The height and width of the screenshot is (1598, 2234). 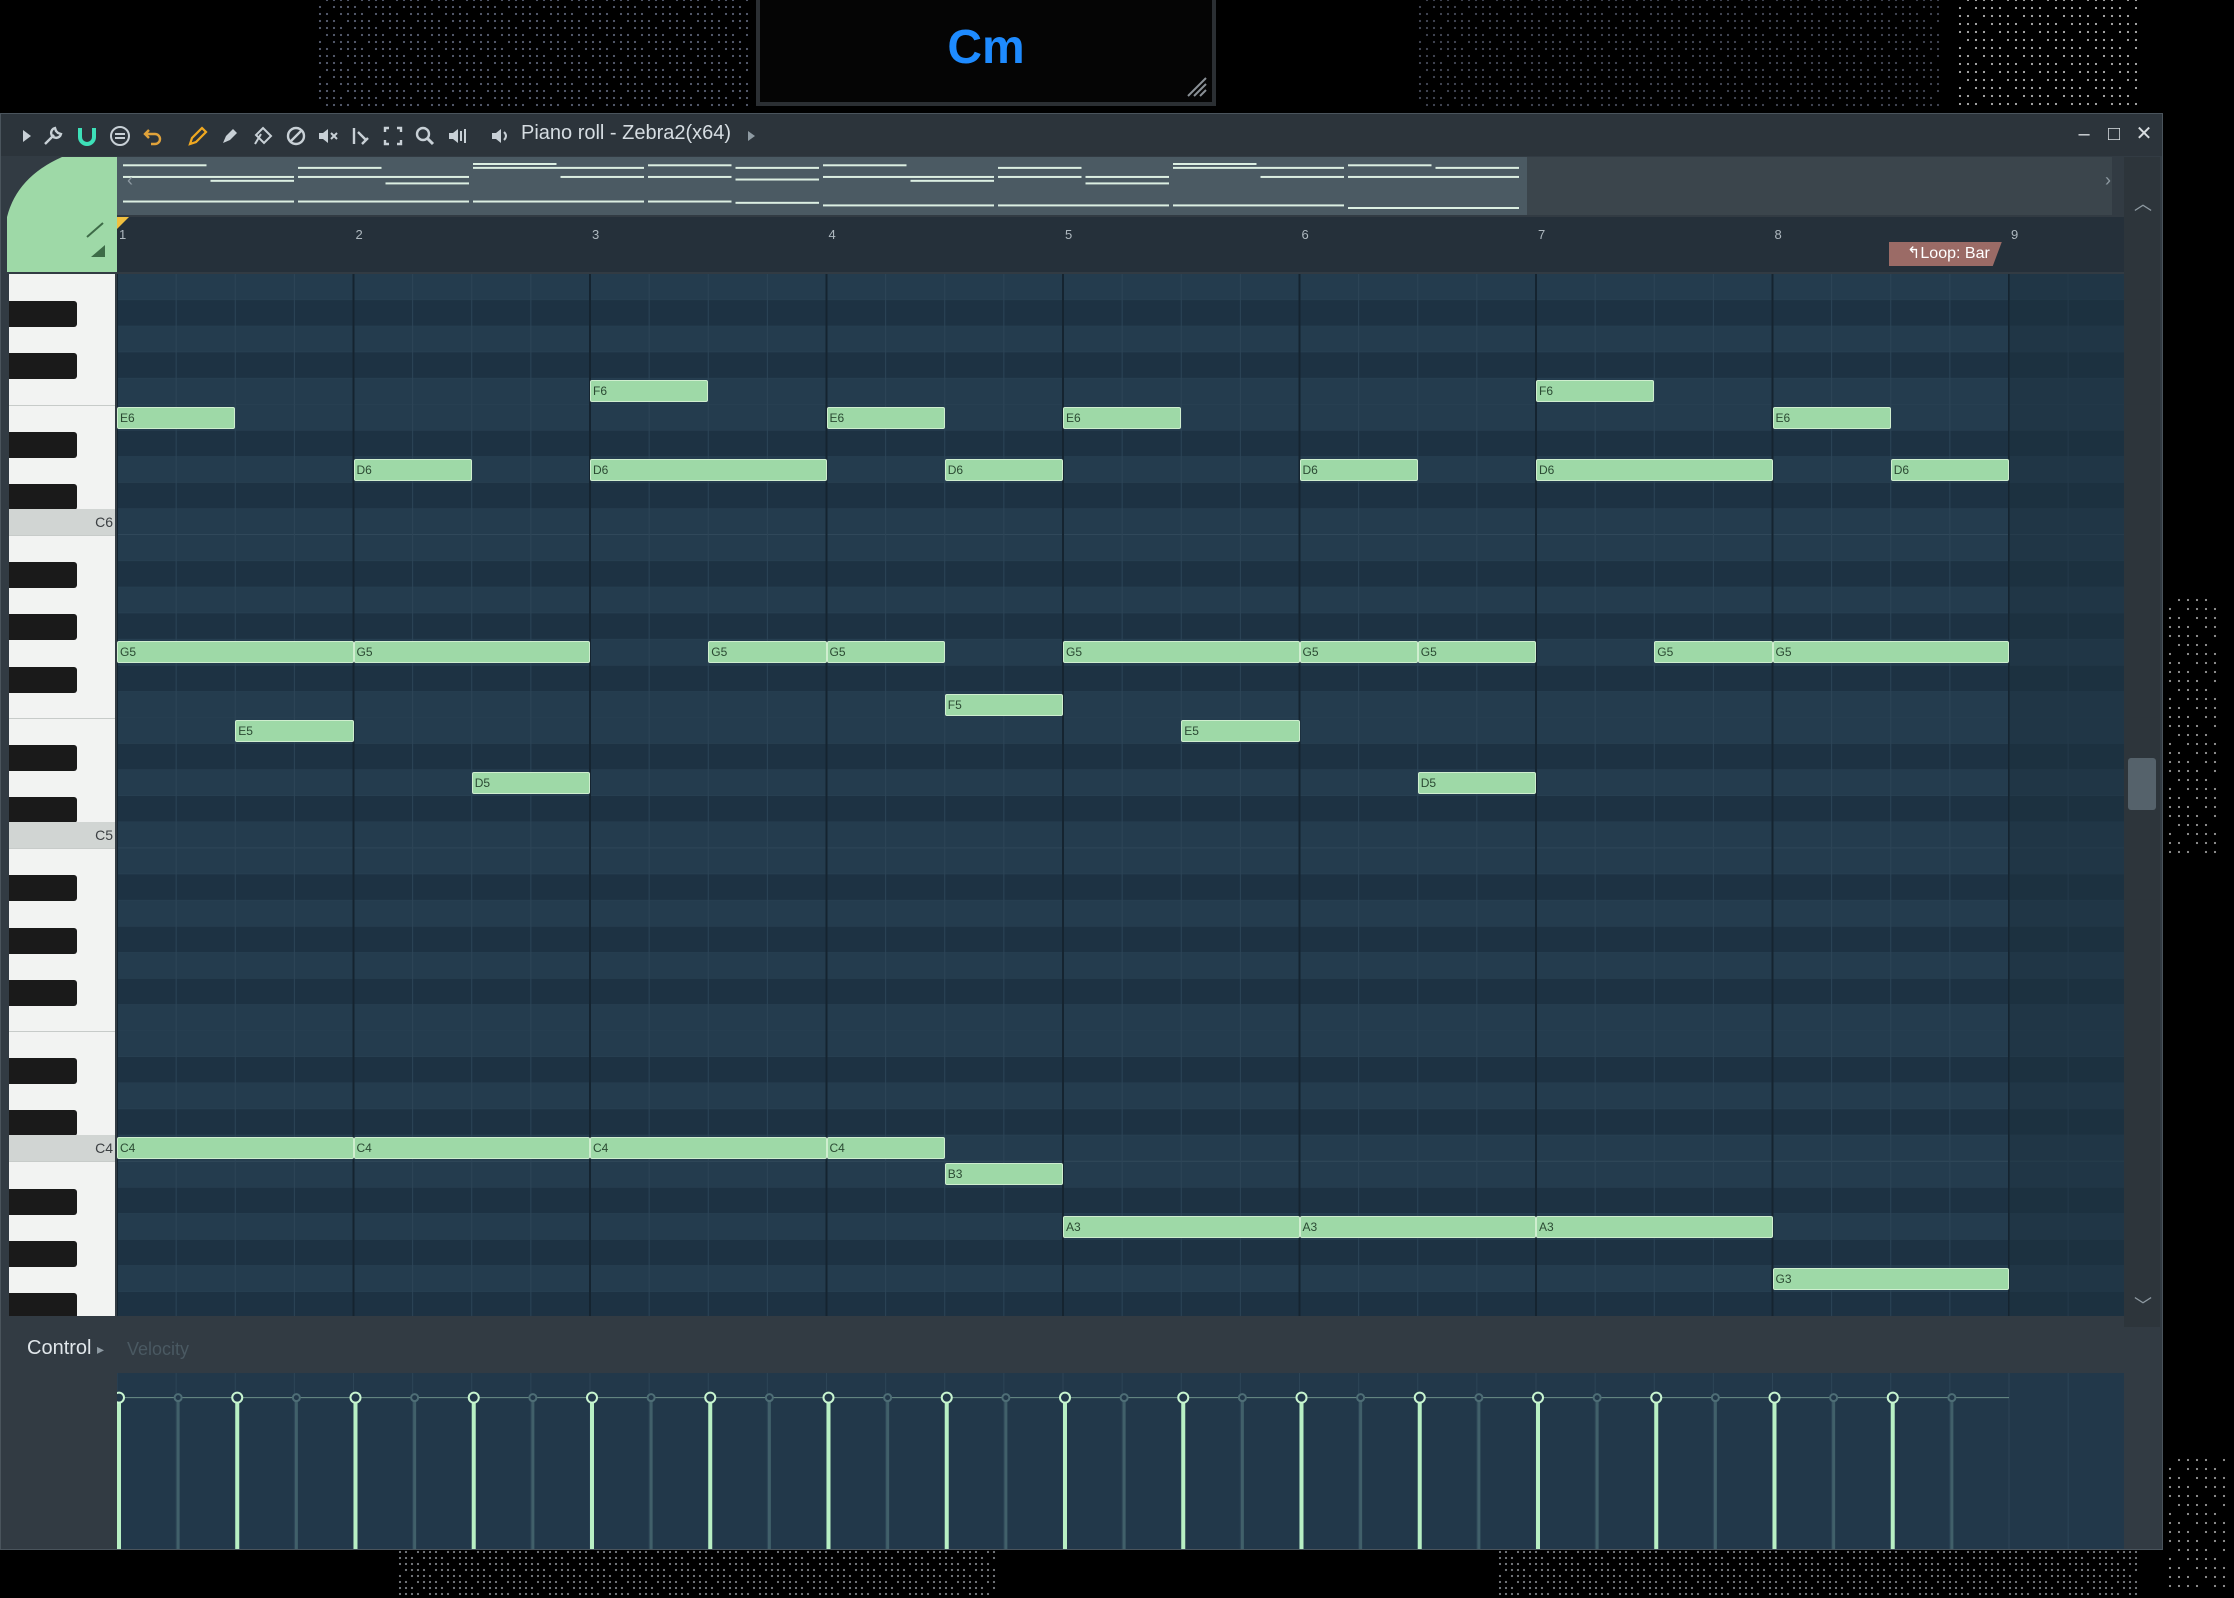 I want to click on scroll-right-icon: ›, so click(x=2108, y=180).